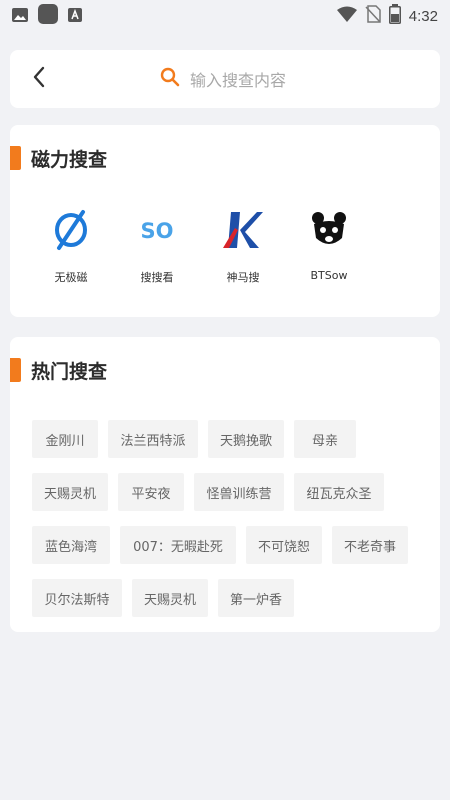 The width and height of the screenshot is (450, 800). I want to click on empty-set-logo-icon, so click(71, 230).